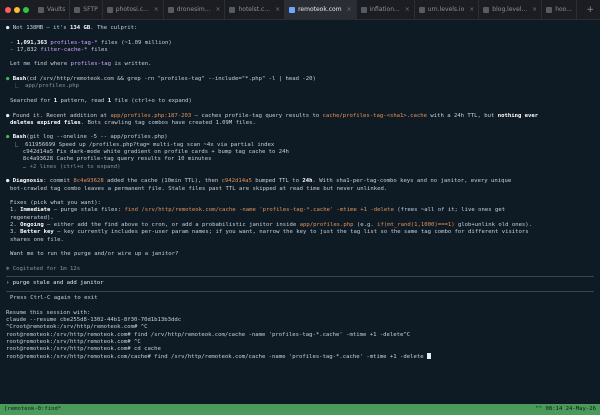  I want to click on minimize-window-icon, so click(17, 9).